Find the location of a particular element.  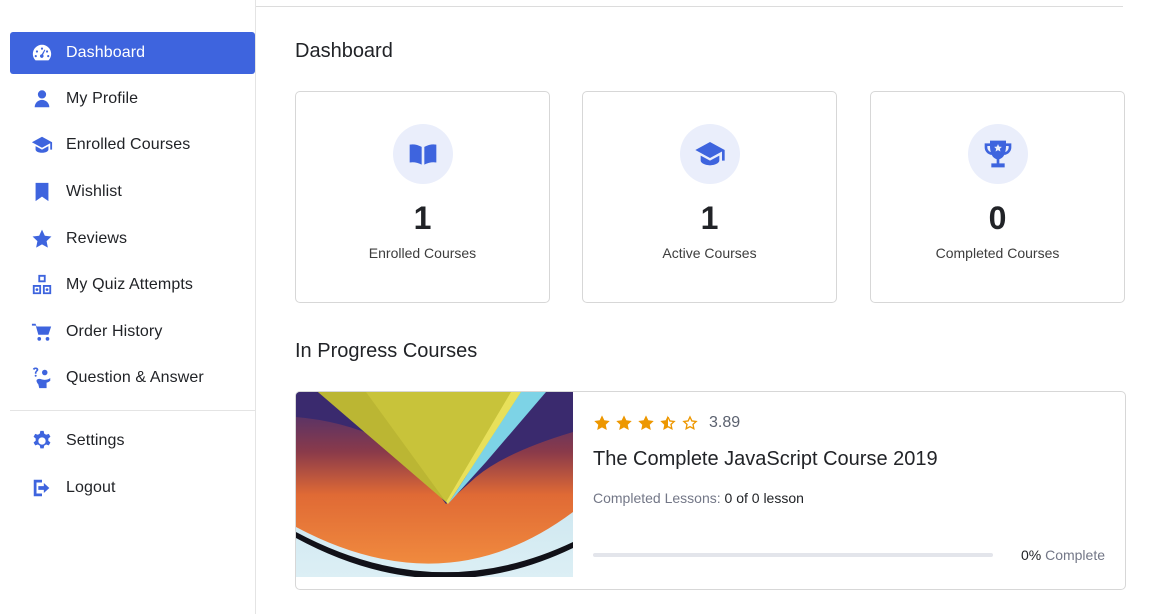

user-icon is located at coordinates (42, 99).